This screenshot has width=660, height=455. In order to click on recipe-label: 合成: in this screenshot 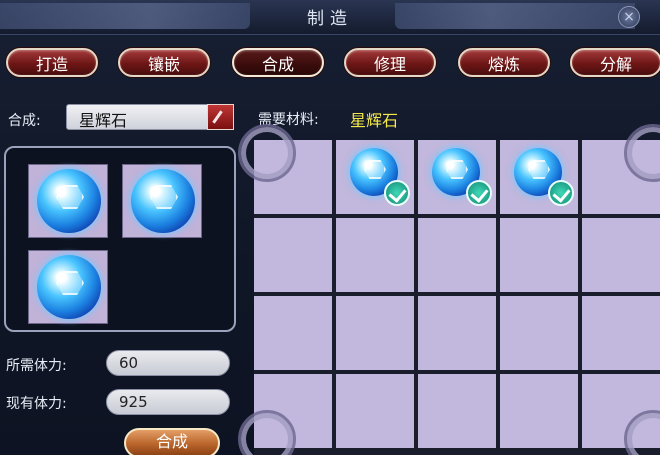, I will do `click(24, 121)`.